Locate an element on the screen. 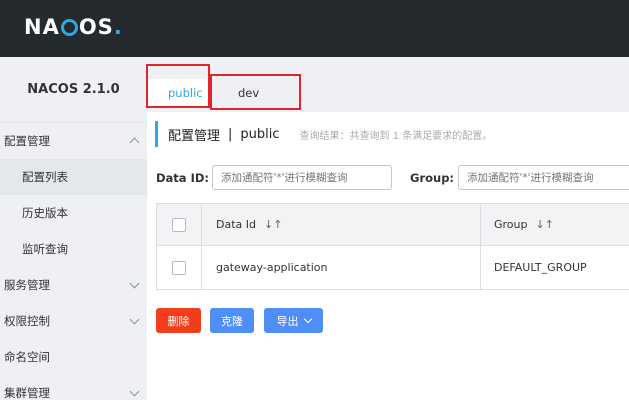 The image size is (629, 411). query-result-text: 查询结果：共查询到 1 条满足要求的配置。 is located at coordinates (396, 136).